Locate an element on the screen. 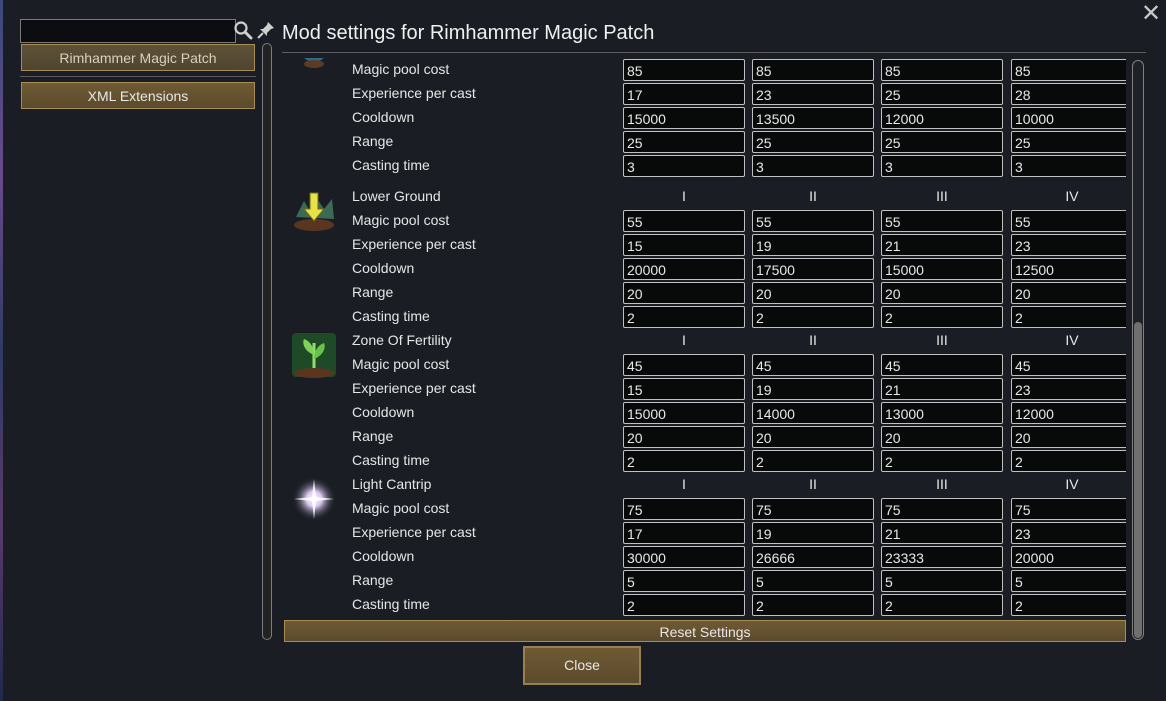 The width and height of the screenshot is (1166, 701). search-icon is located at coordinates (243, 30).